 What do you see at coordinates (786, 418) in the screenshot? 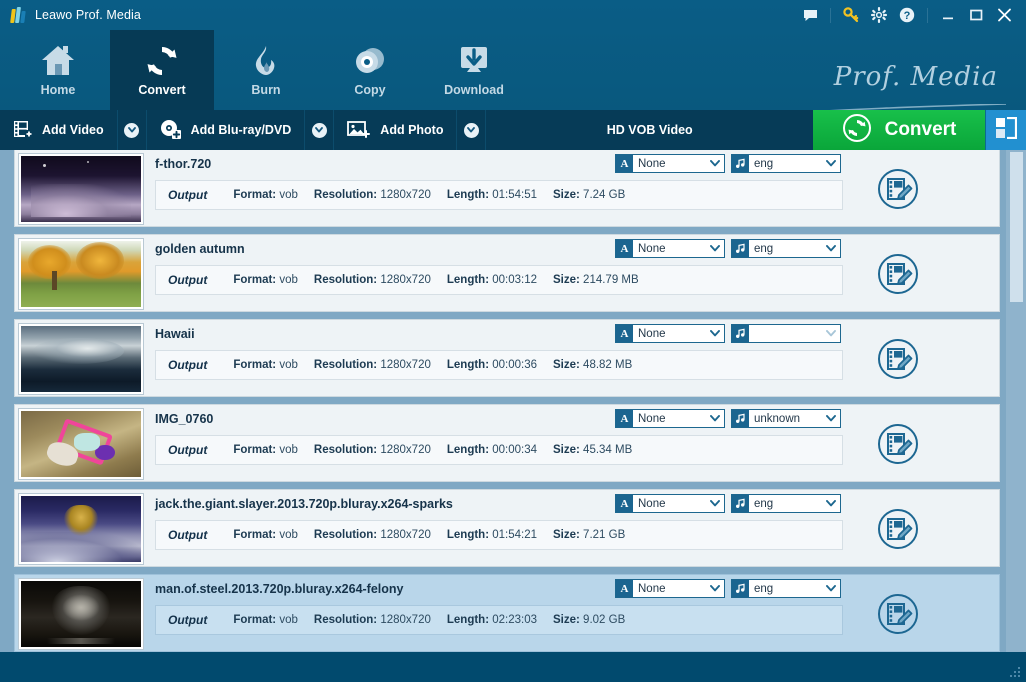
I see `audio-select: unknown` at bounding box center [786, 418].